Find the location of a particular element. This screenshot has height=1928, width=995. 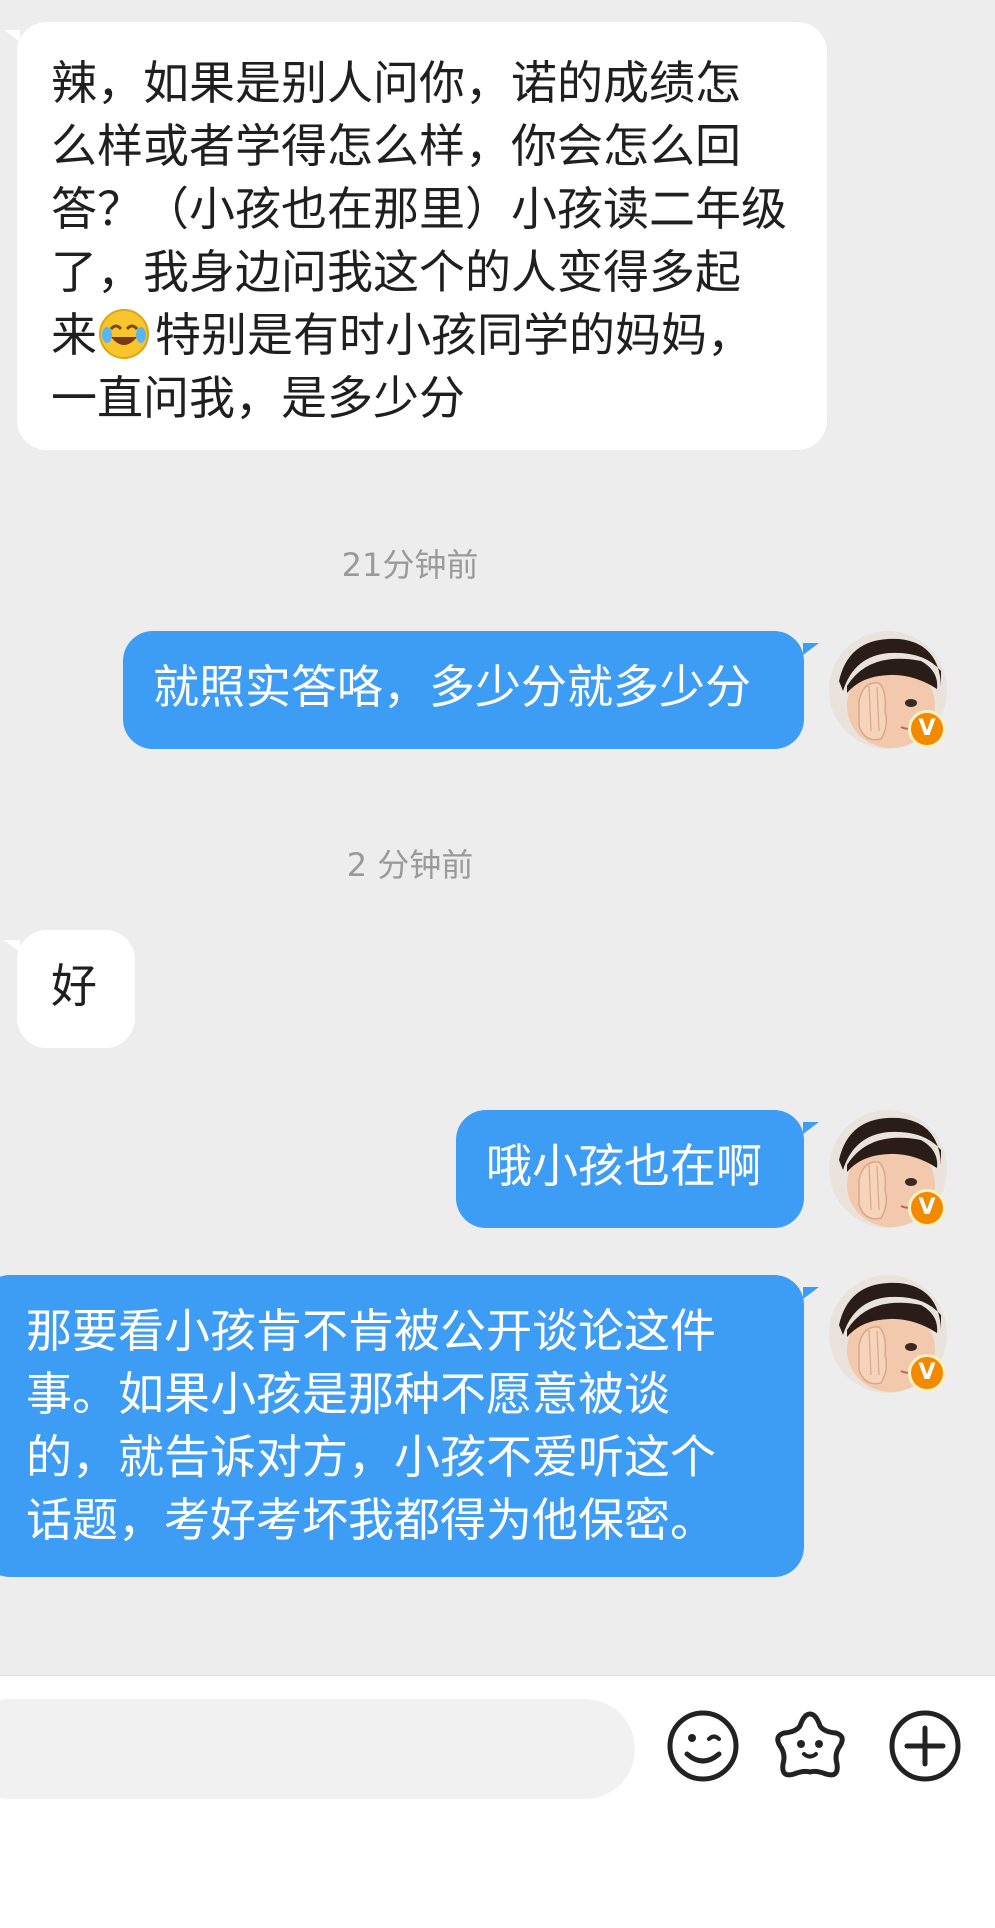

sticker-icon is located at coordinates (810, 1746).